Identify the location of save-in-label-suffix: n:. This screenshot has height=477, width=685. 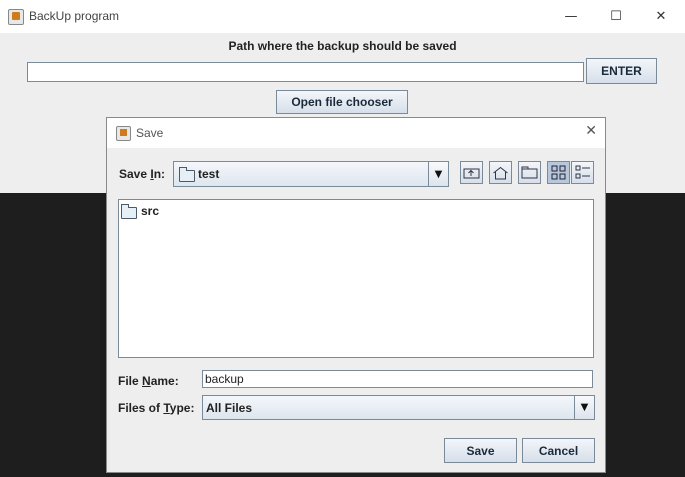
(159, 174).